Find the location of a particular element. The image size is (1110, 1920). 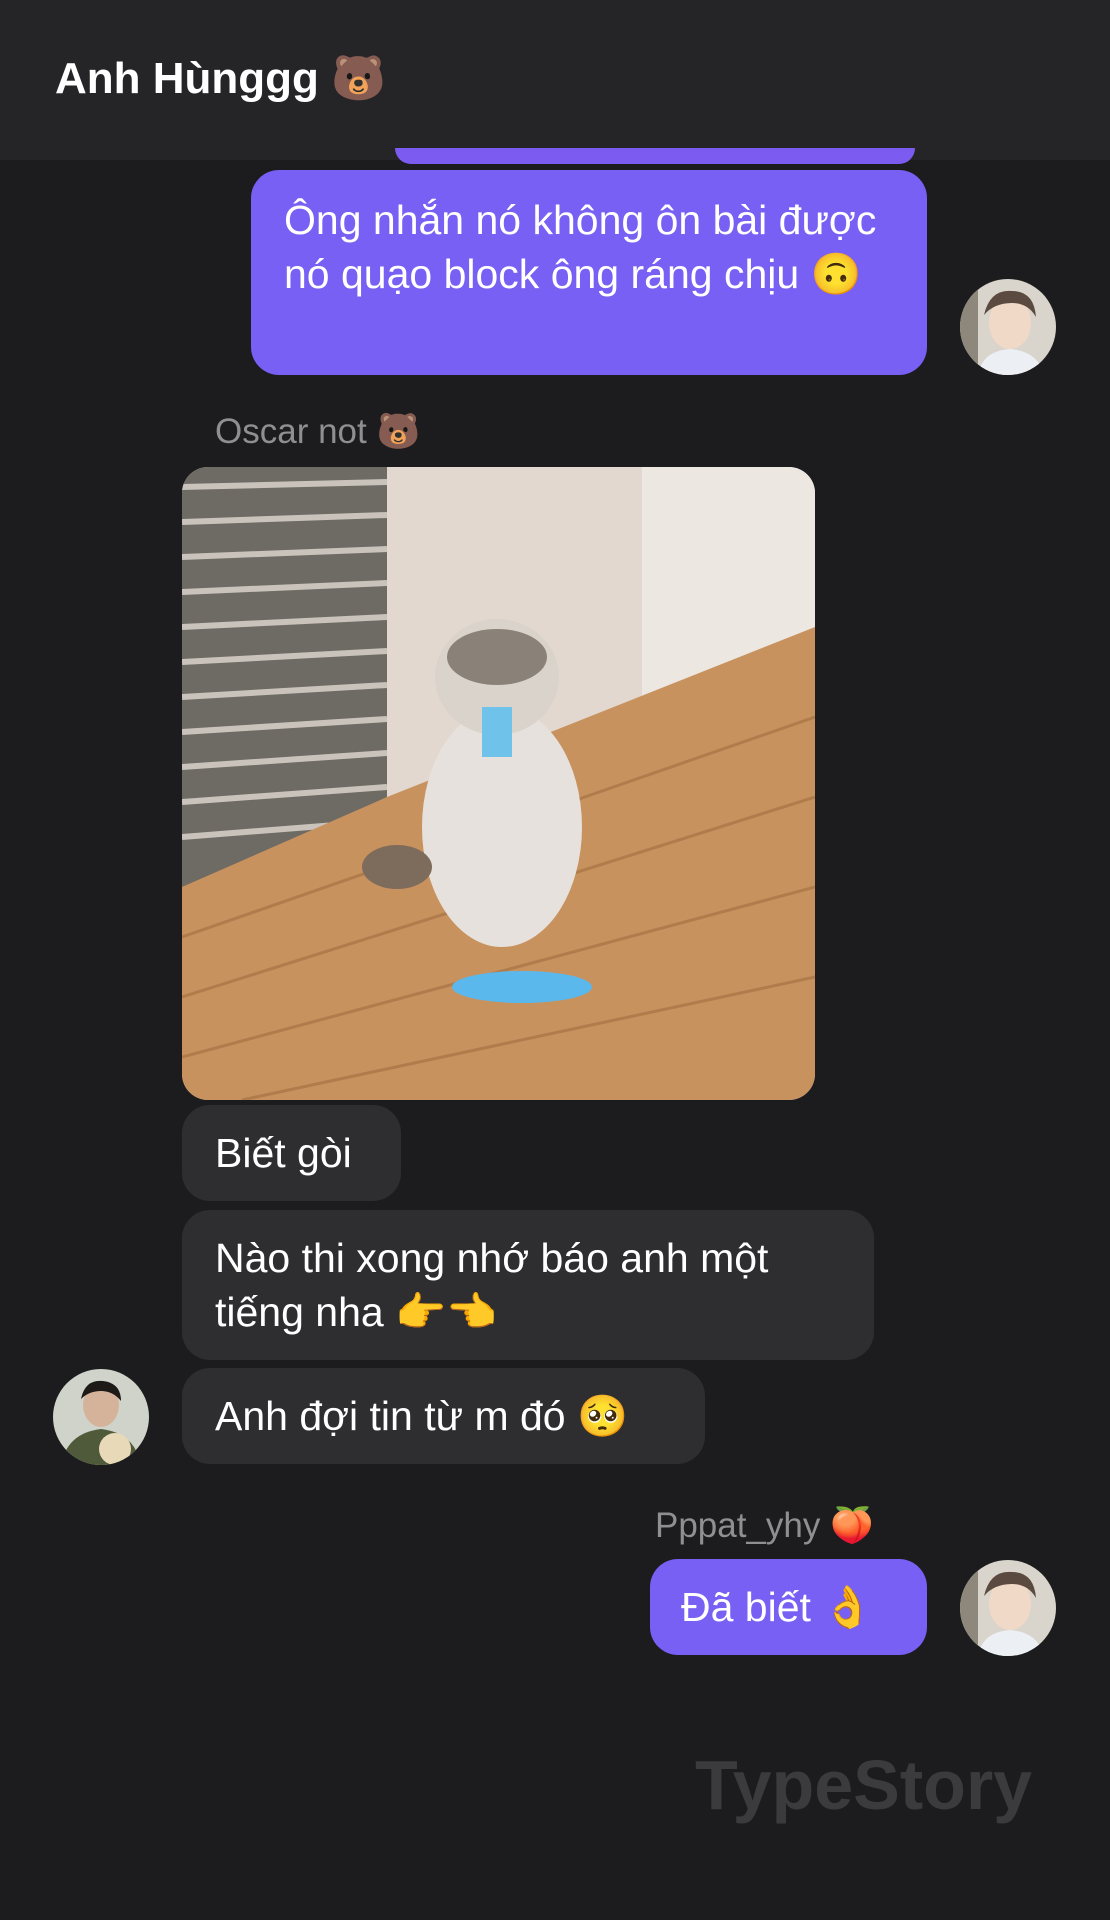

typestory-watermark: TypeStory is located at coordinates (864, 1785).